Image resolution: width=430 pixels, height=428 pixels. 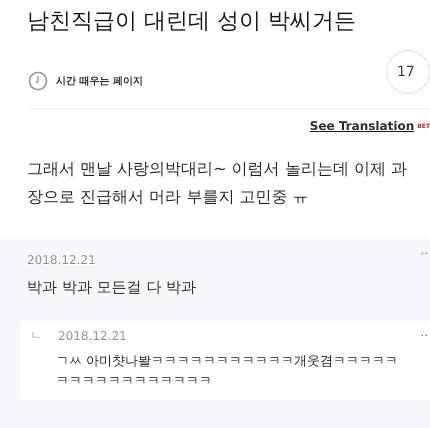 I want to click on comment-count: 17, so click(x=408, y=72).